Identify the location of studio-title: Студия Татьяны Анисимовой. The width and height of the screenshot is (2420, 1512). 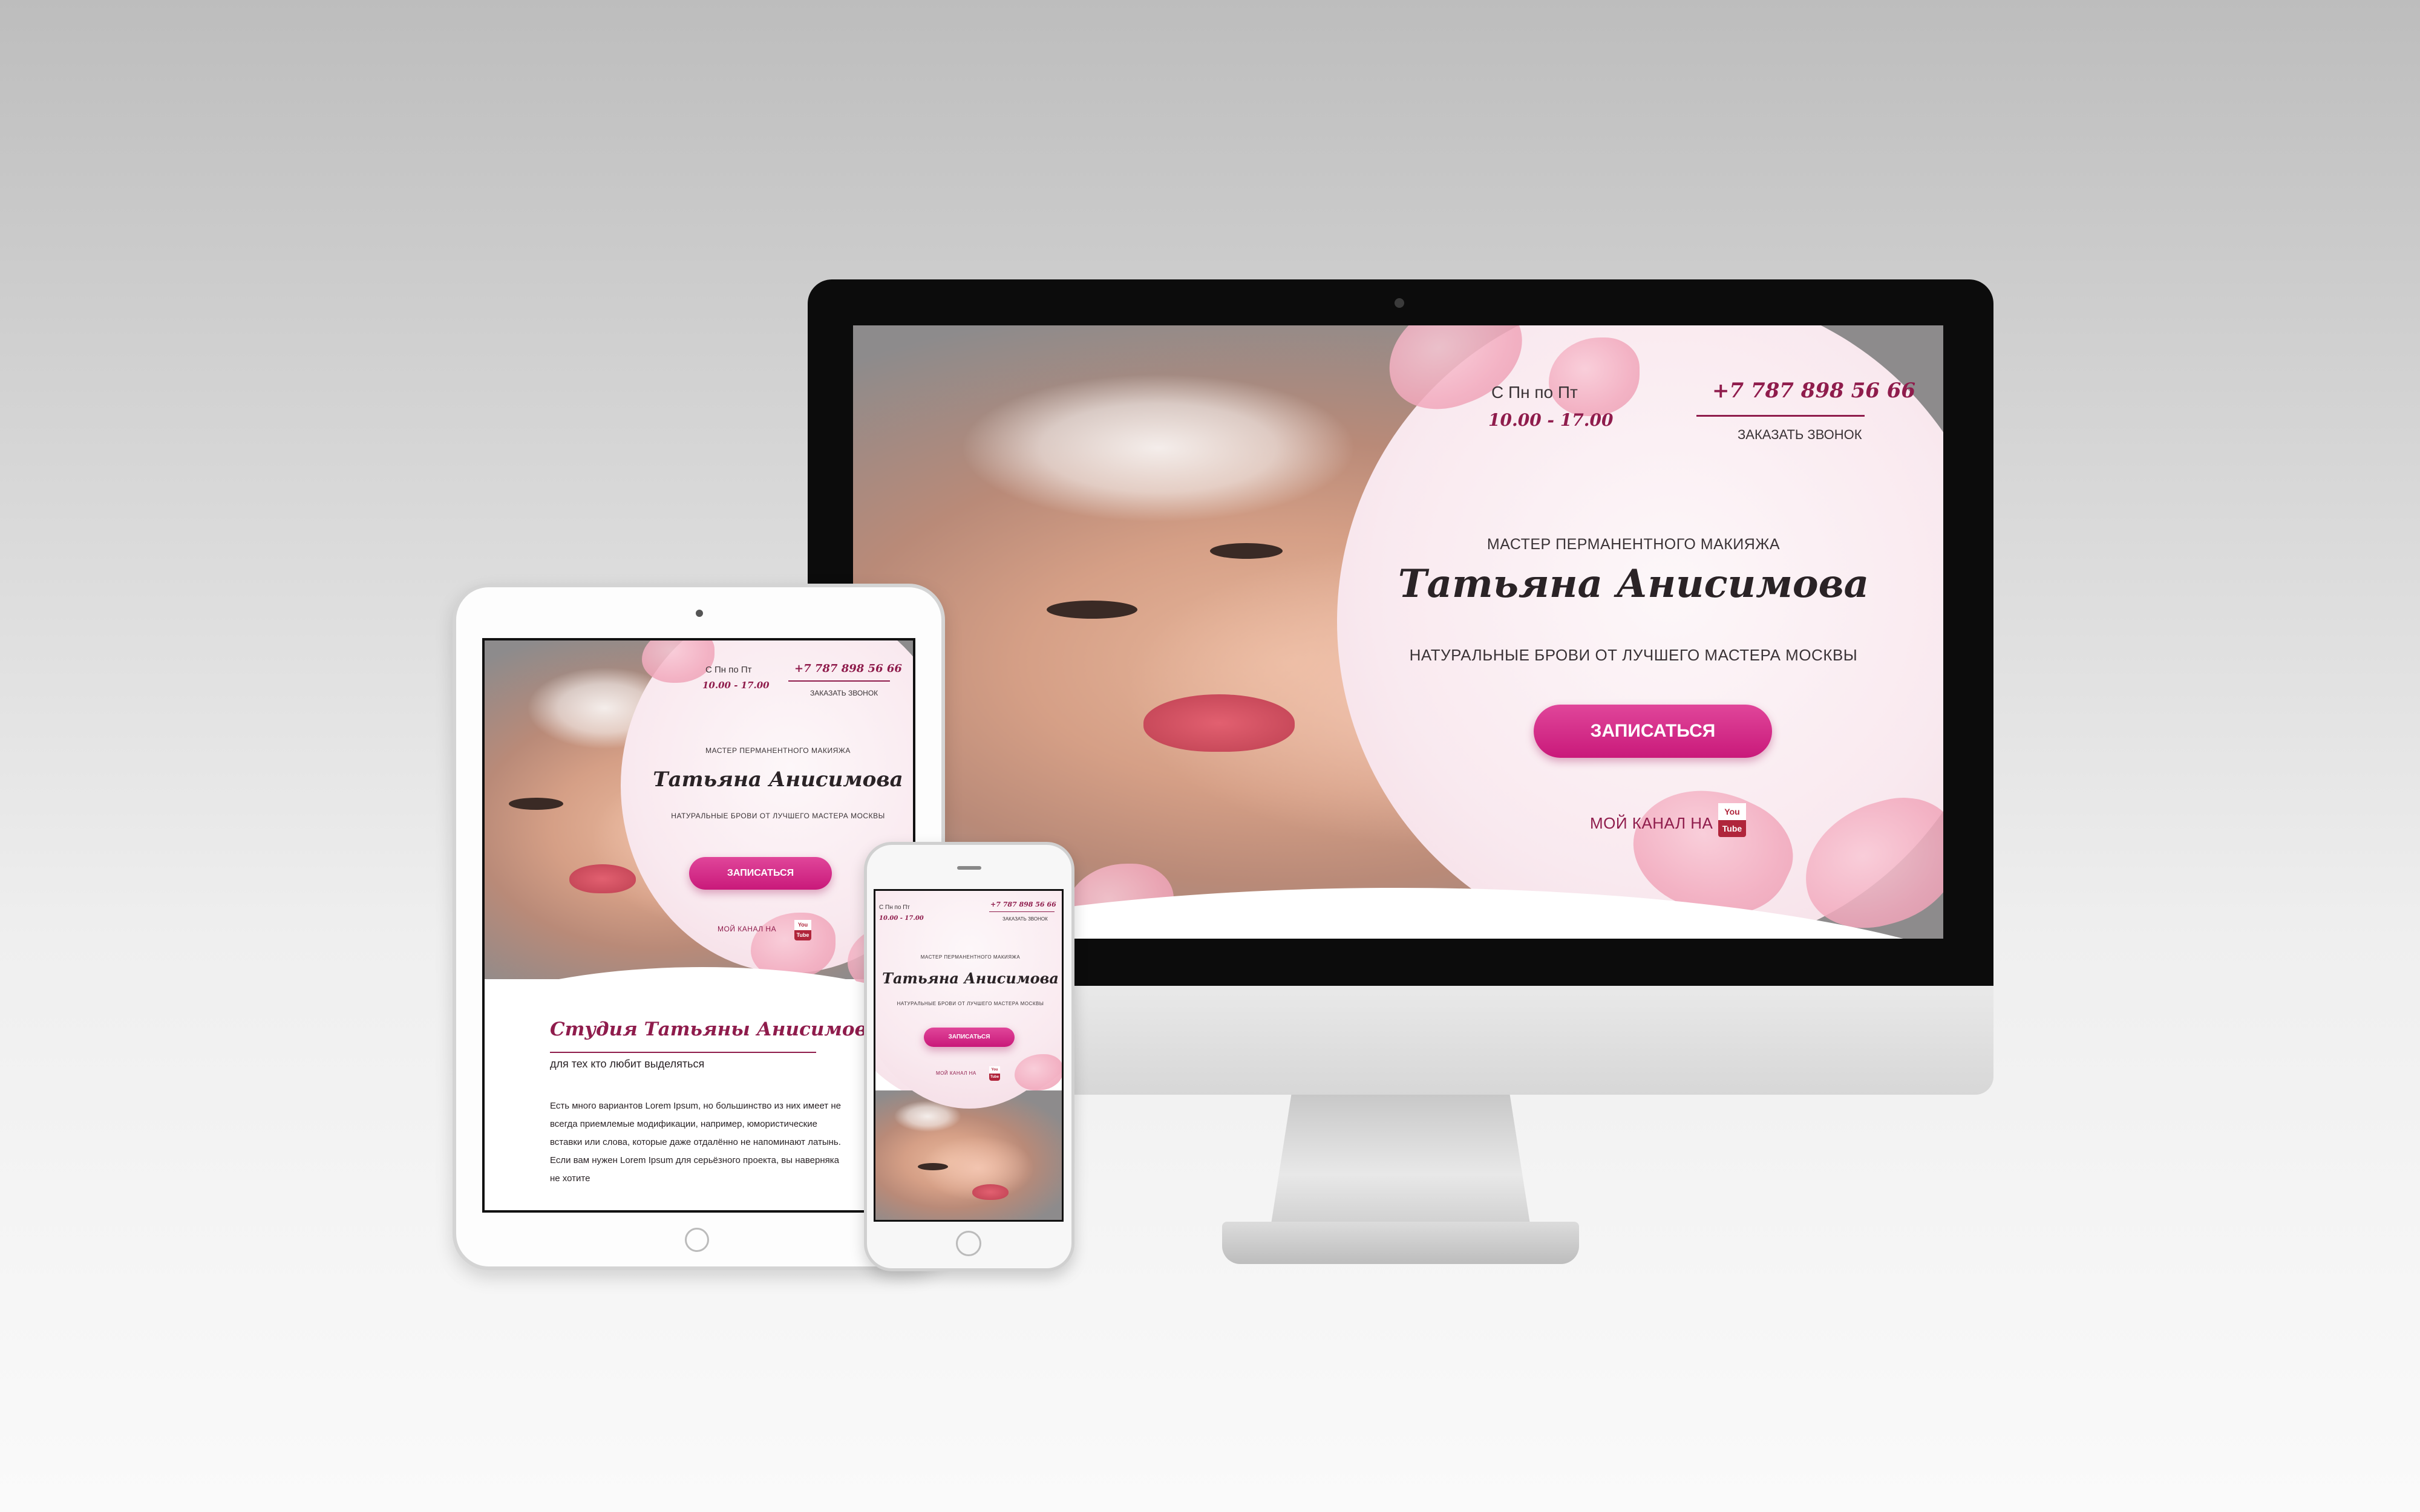
(722, 1029).